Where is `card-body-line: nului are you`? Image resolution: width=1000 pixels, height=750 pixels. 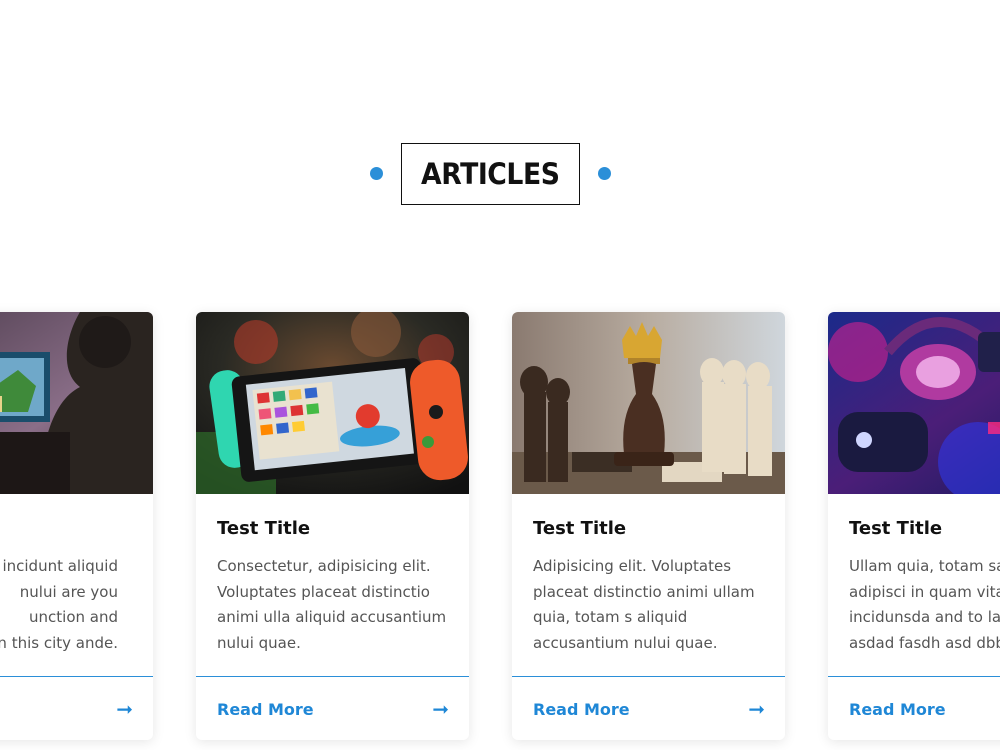
card-body-line: nului are you is located at coordinates (68, 591).